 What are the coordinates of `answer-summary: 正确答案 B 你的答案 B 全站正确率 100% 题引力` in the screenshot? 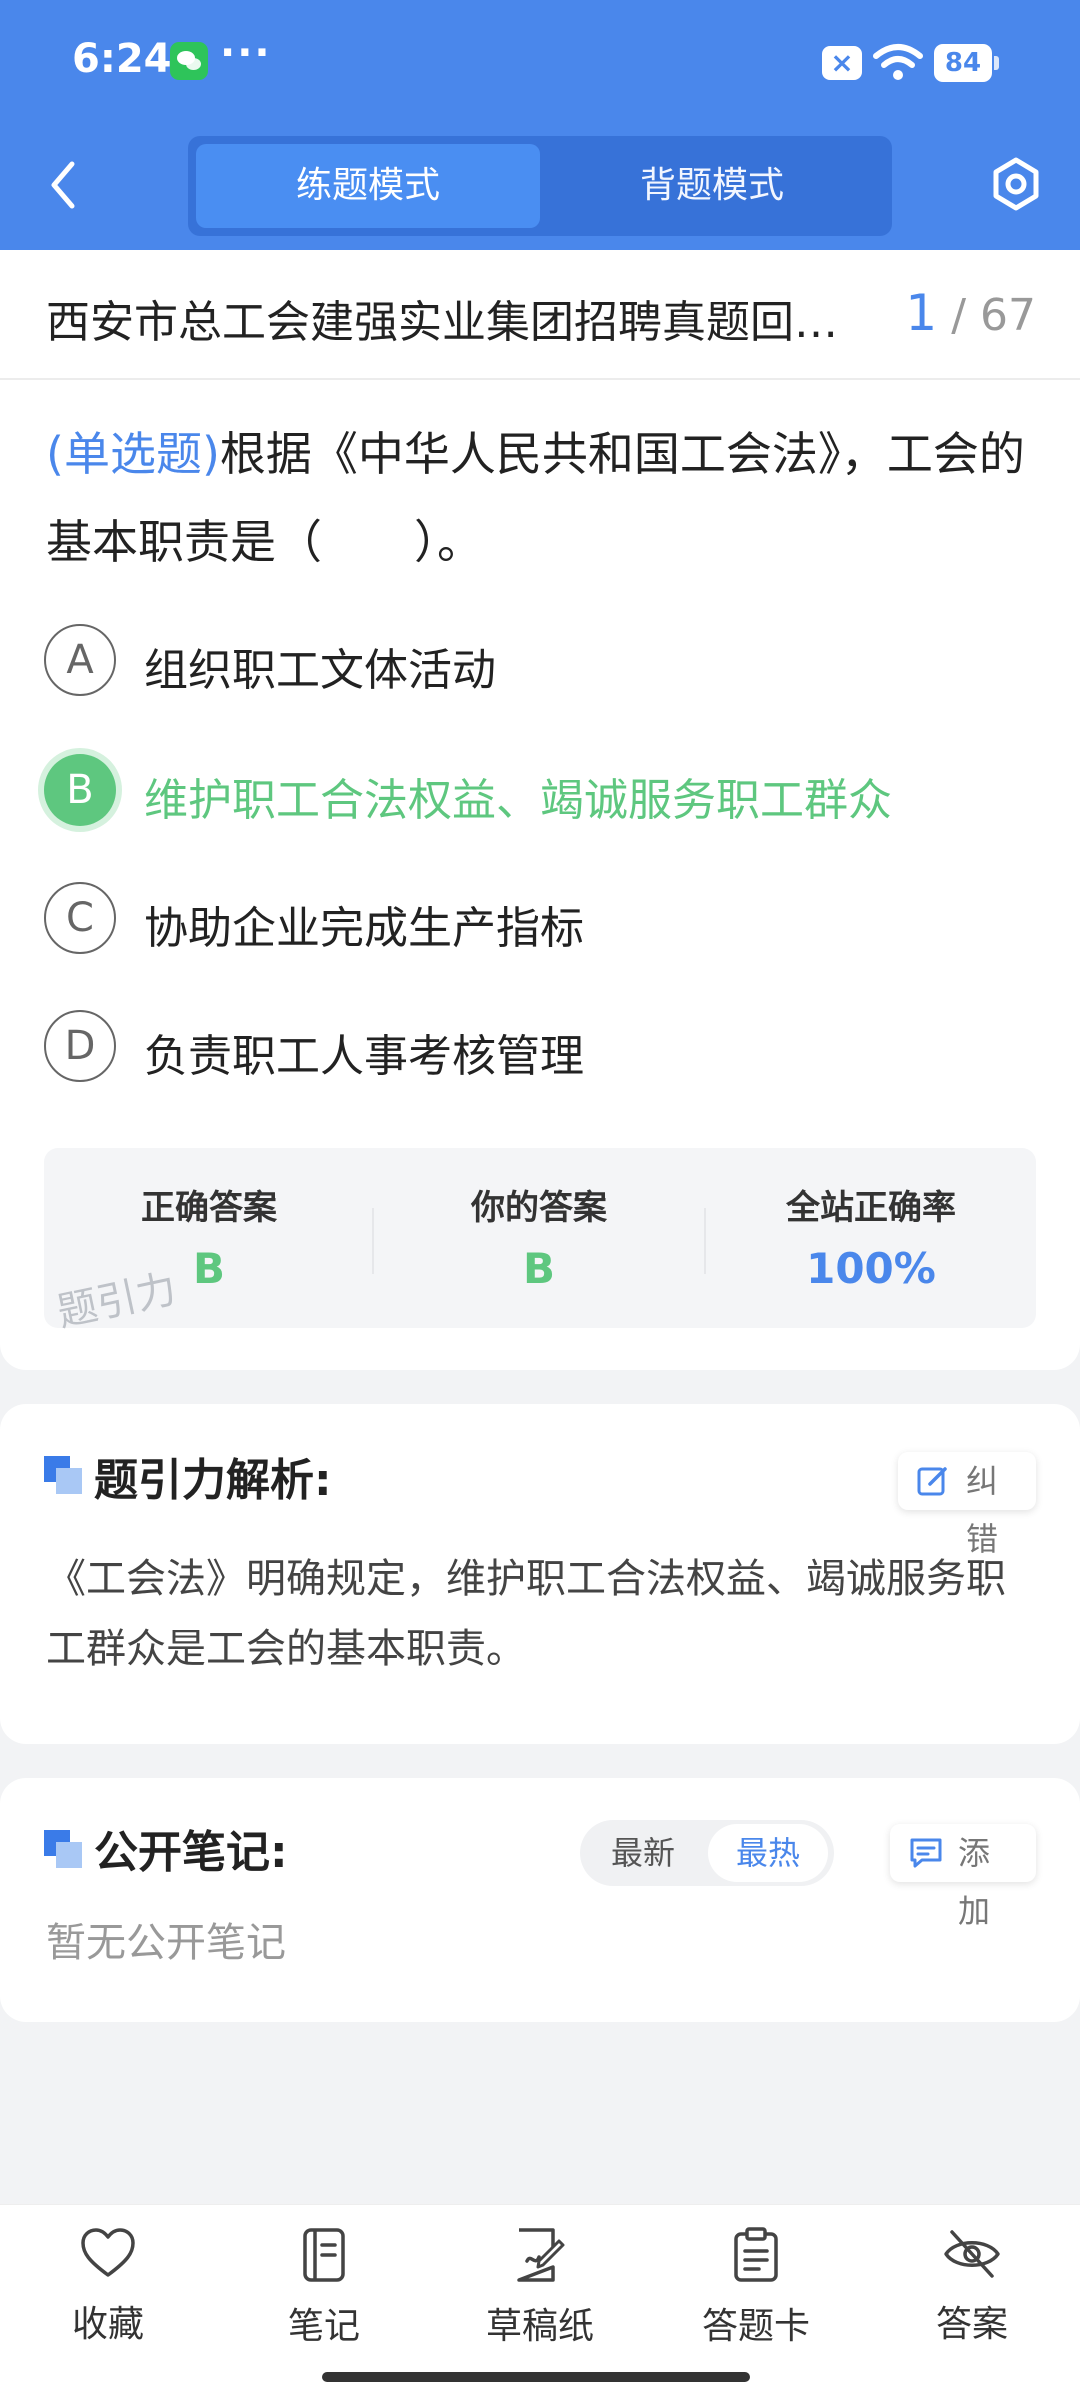 It's located at (540, 1242).